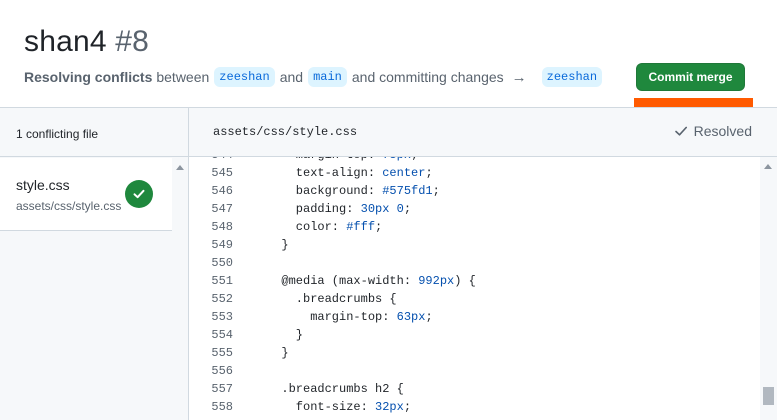 This screenshot has width=777, height=420. I want to click on code-text: .breadcrumbs h2 {, so click(335, 389).